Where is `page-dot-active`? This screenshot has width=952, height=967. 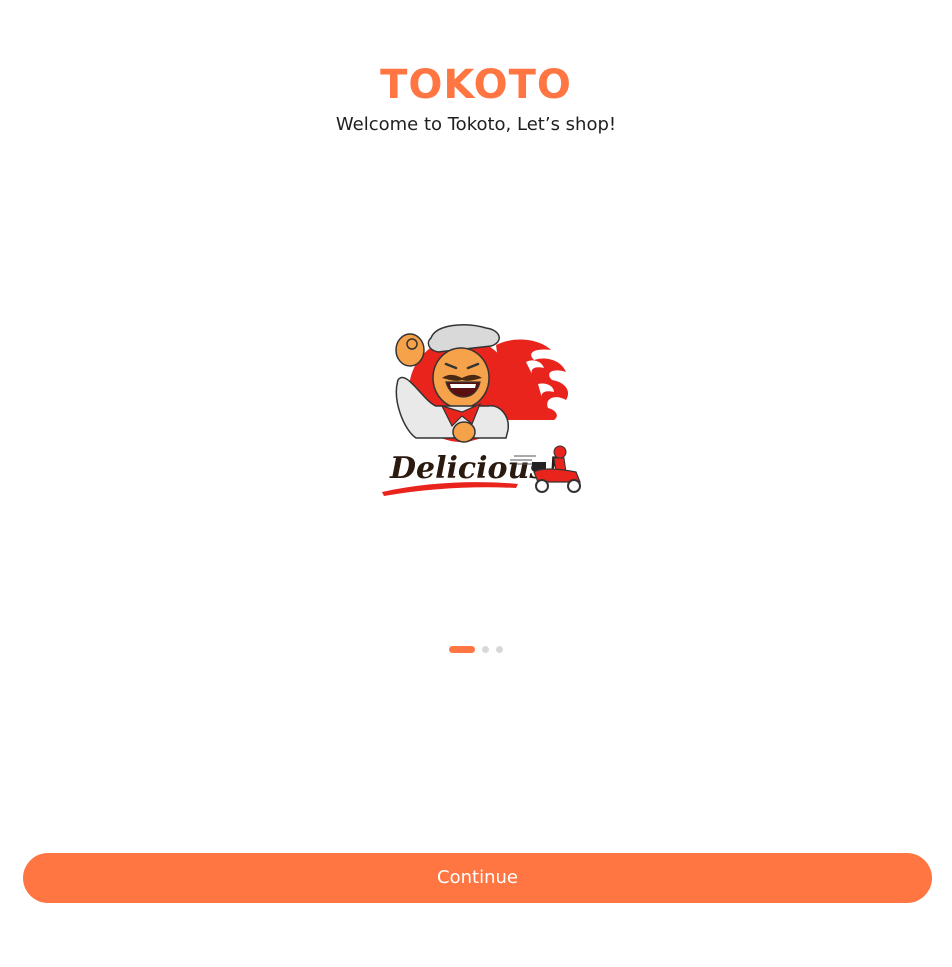
page-dot-active is located at coordinates (462, 649).